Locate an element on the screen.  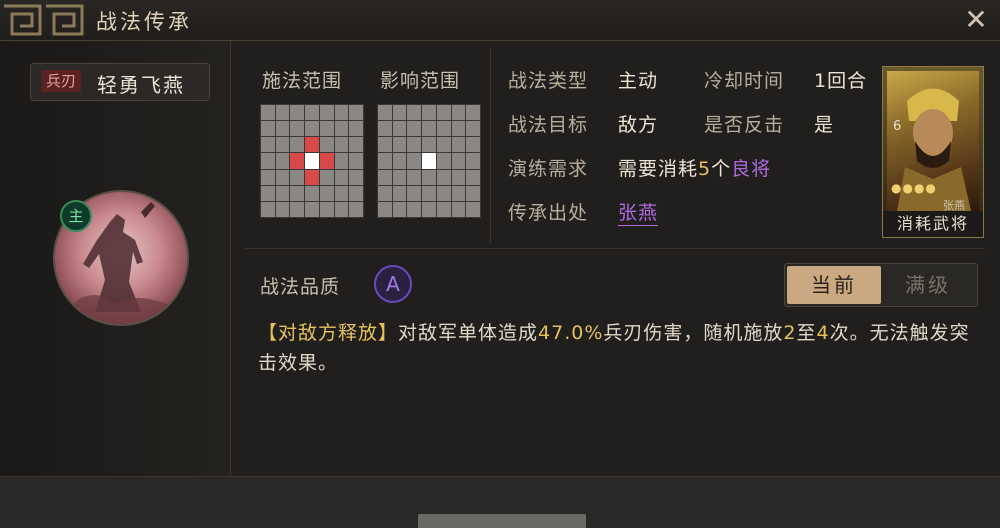
main-role-badge: 主 is located at coordinates (76, 216).